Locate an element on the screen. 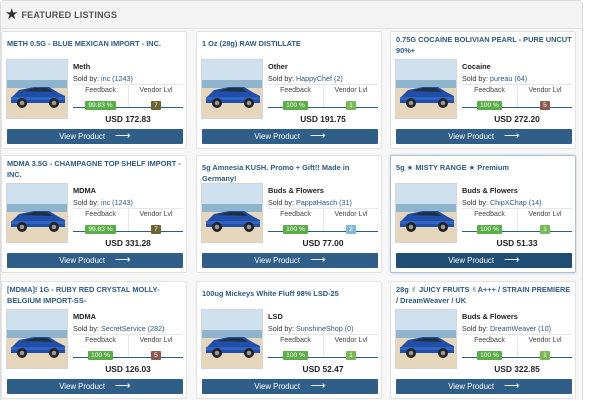 The height and width of the screenshot is (400, 600). vendor-stats: Feedback 100 % Vendor Lvl 5 is located at coordinates (517, 97).